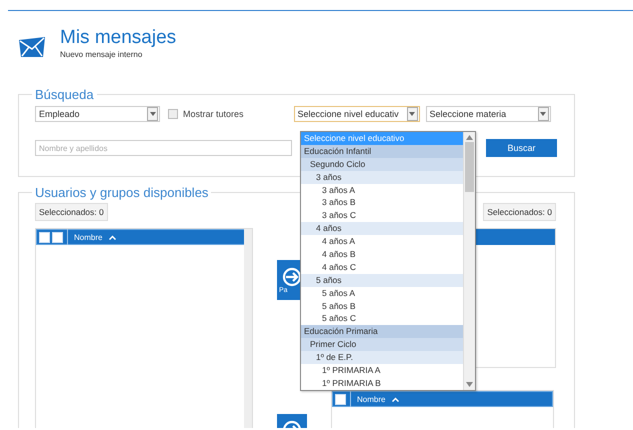 The image size is (633, 430). What do you see at coordinates (213, 114) in the screenshot?
I see `checkbox-label: Mostrar tutores` at bounding box center [213, 114].